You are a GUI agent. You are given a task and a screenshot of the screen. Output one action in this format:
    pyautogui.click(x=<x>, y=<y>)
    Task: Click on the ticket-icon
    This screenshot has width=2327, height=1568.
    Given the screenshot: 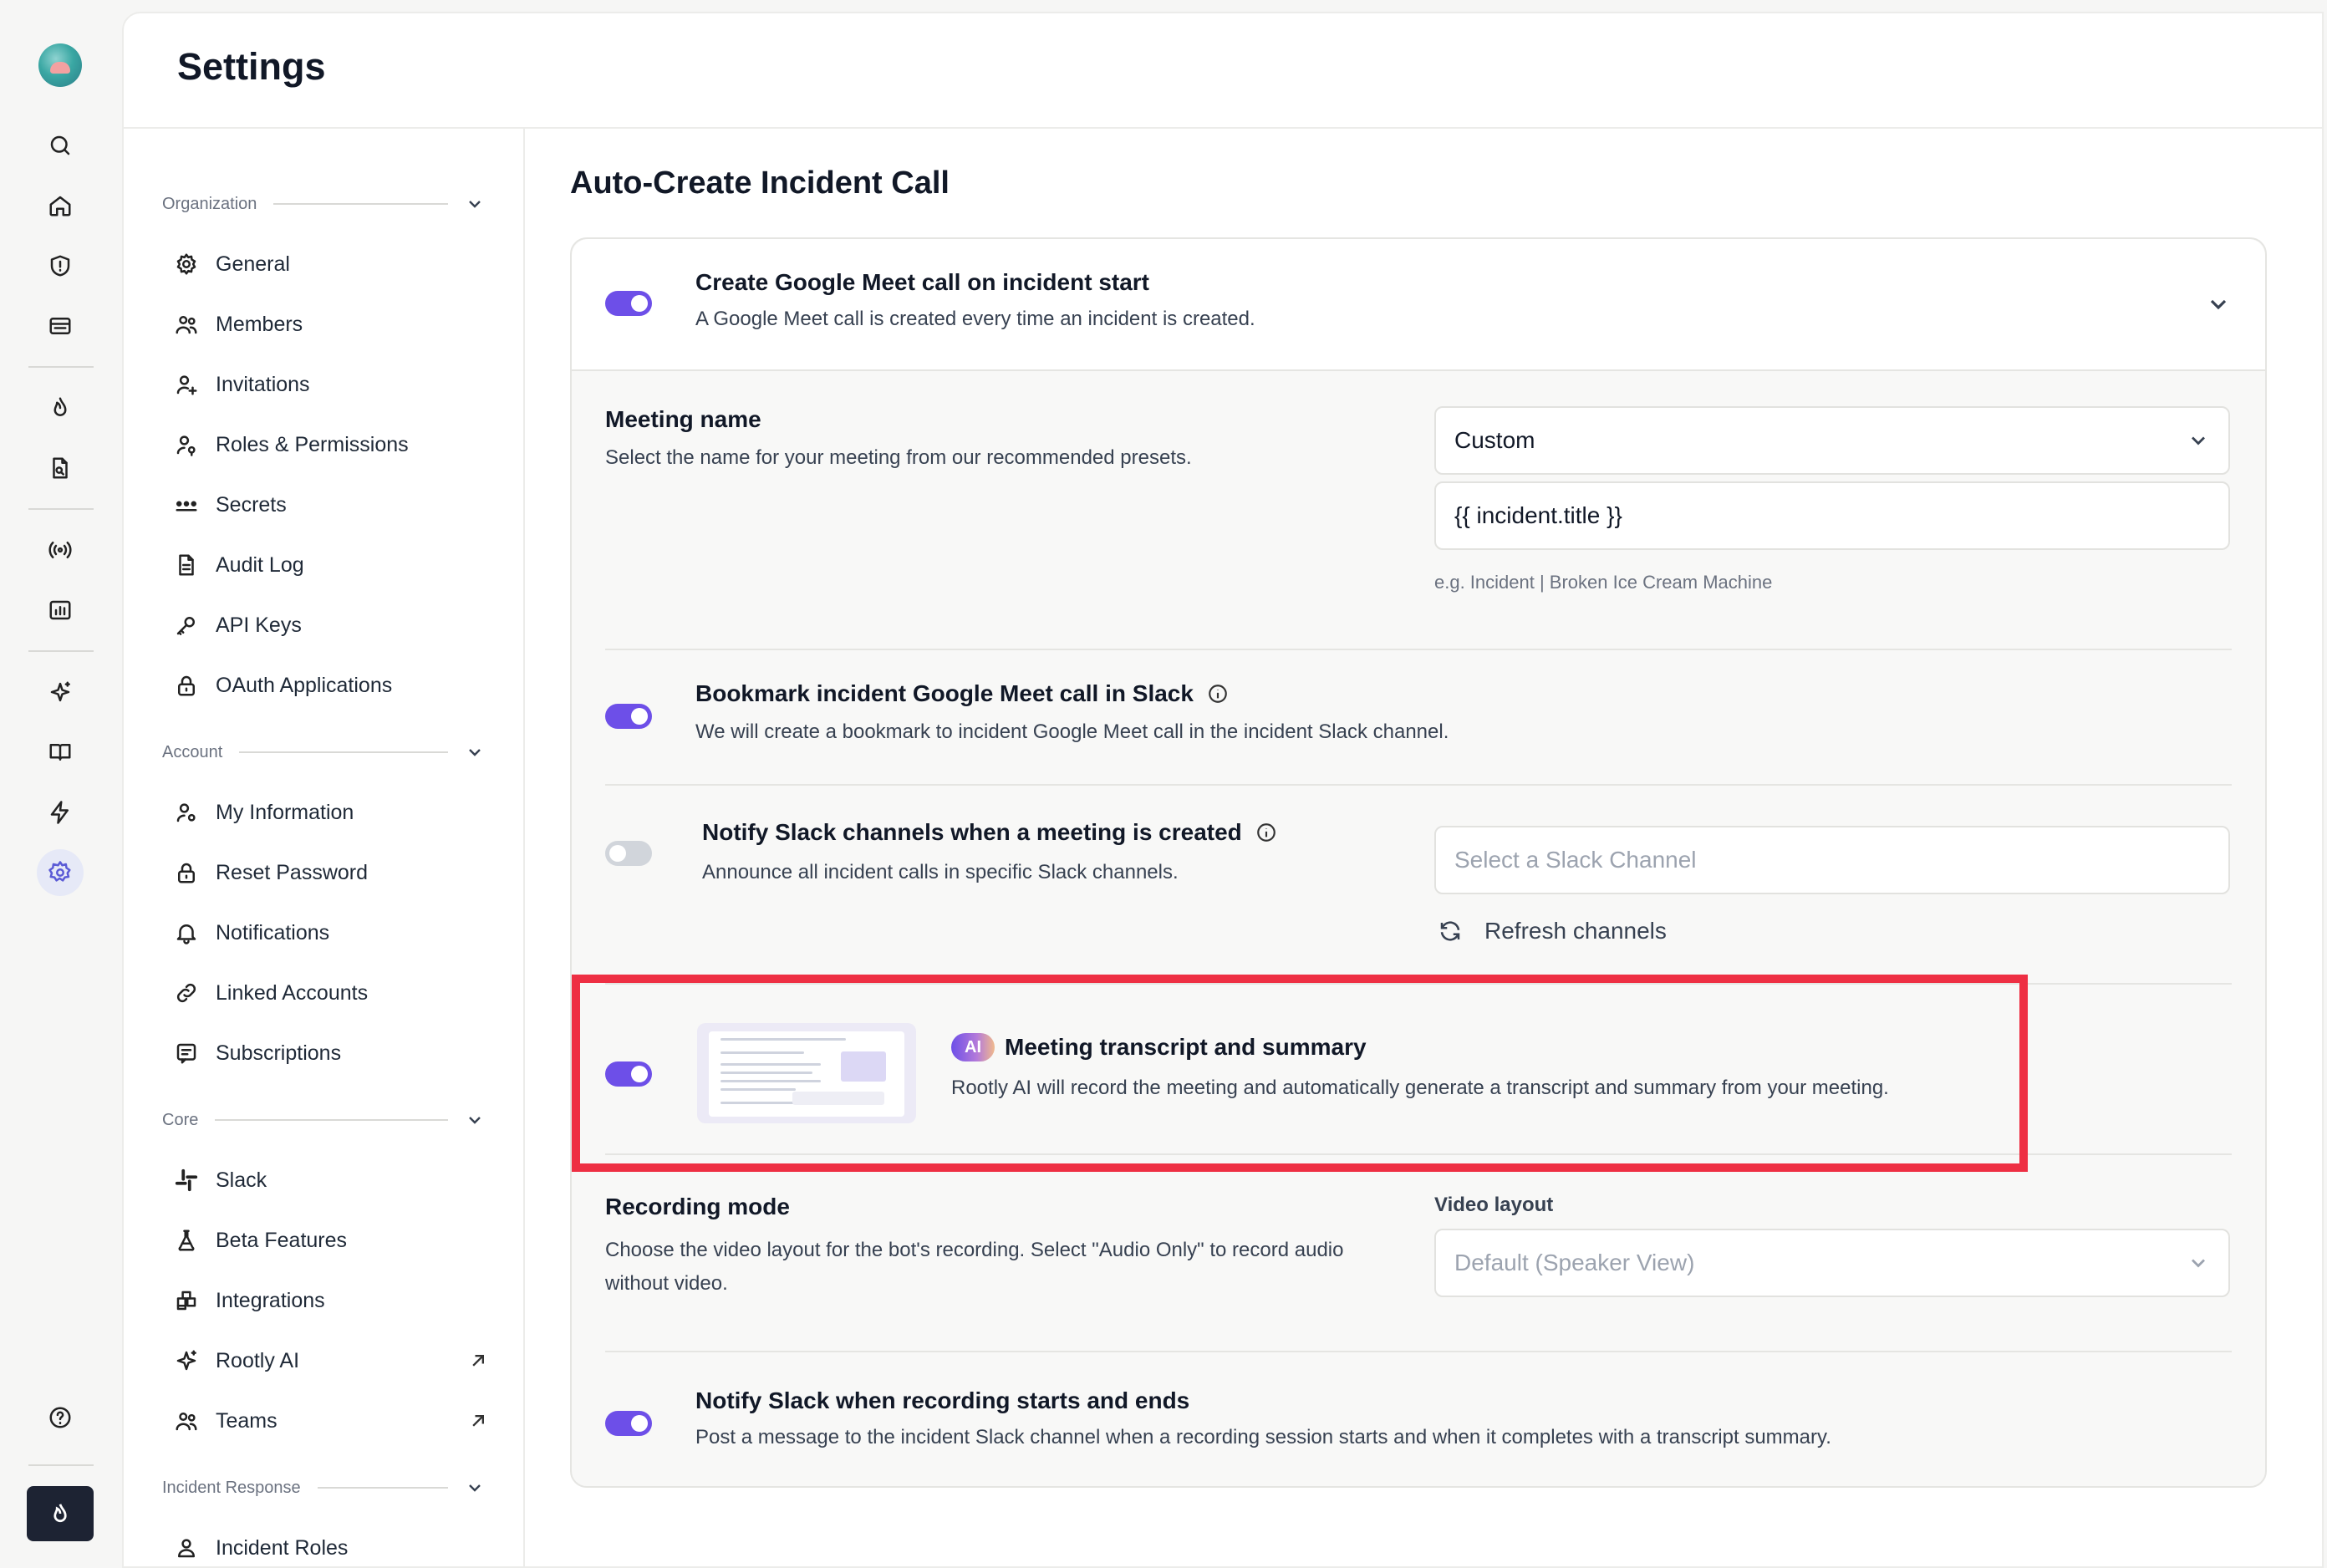 What is the action you would take?
    pyautogui.click(x=60, y=326)
    